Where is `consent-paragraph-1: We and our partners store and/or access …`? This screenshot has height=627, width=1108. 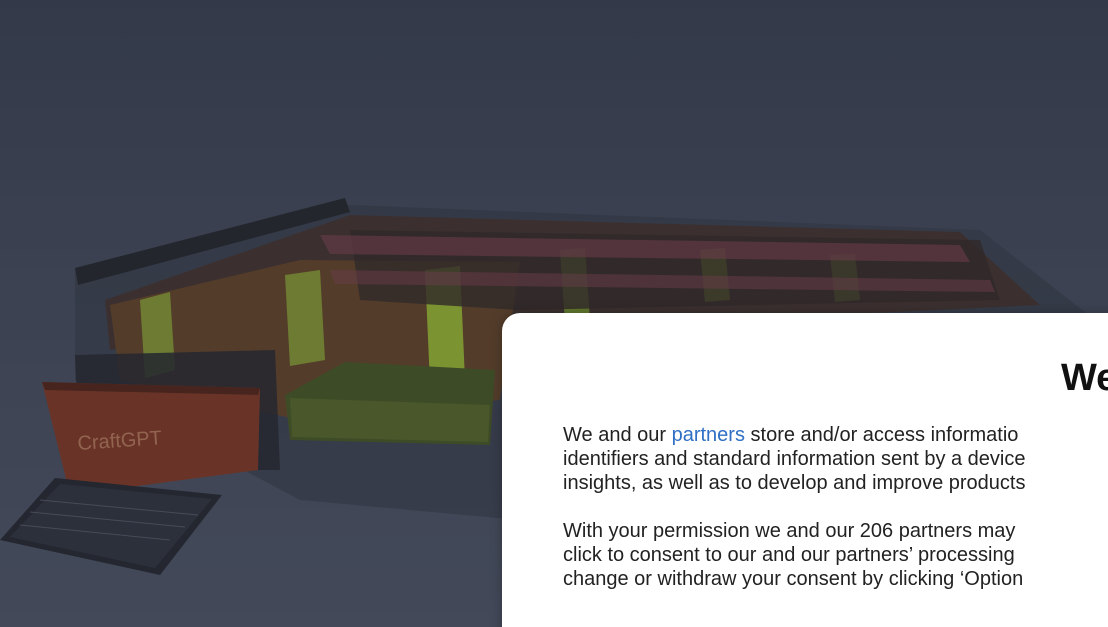
consent-paragraph-1: We and our partners store and/or access … is located at coordinates (835, 459).